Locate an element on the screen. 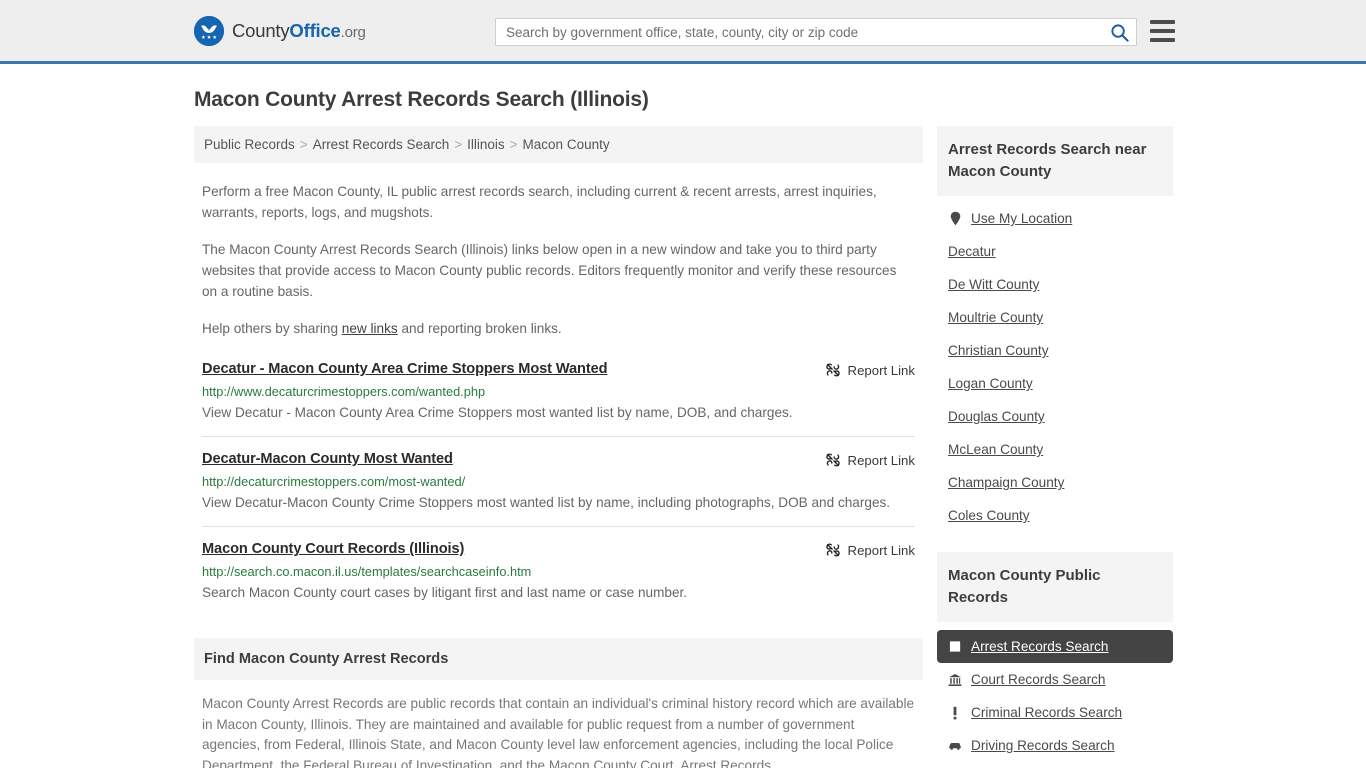 This screenshot has height=768, width=1366. new-links-link: new links is located at coordinates (370, 328).